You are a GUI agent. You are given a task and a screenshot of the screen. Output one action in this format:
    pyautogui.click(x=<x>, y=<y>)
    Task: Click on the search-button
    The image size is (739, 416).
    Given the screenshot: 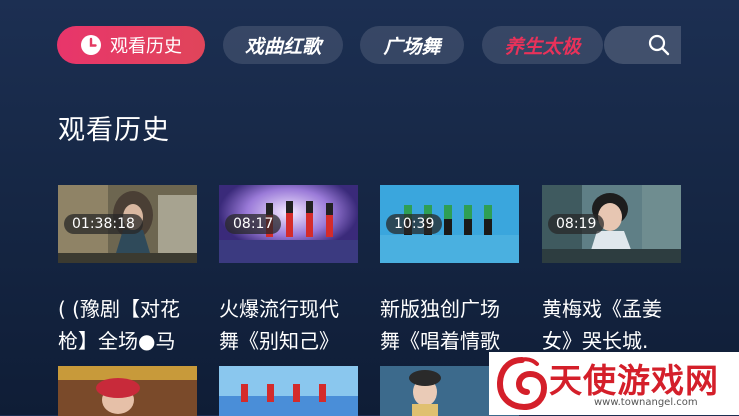 What is the action you would take?
    pyautogui.click(x=642, y=45)
    